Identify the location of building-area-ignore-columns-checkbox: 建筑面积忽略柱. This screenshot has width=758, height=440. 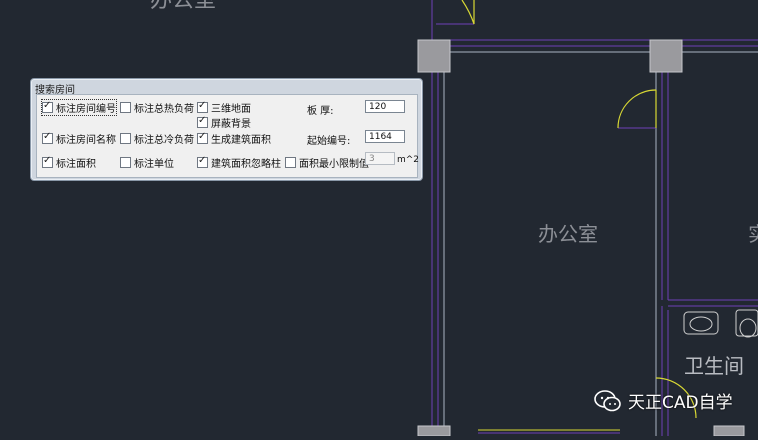
(239, 162).